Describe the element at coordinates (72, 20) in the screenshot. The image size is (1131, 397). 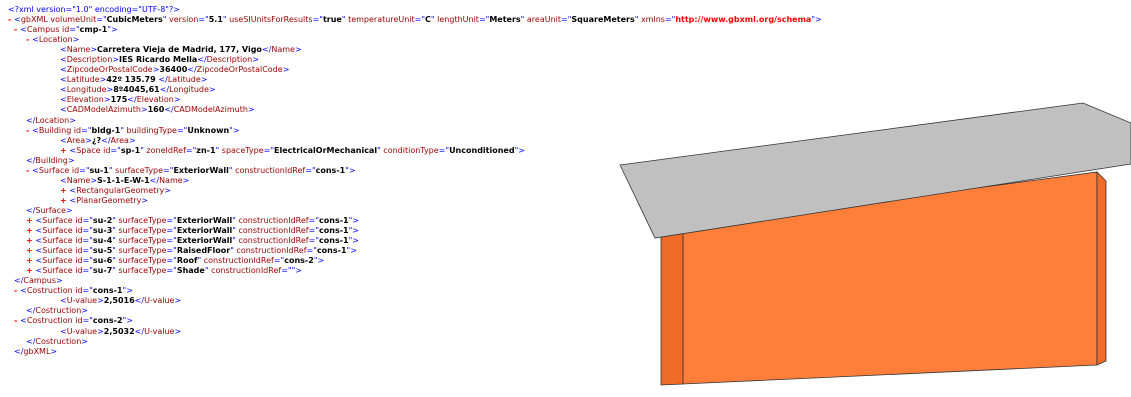
I see `xml-token: volumeUnit` at that location.